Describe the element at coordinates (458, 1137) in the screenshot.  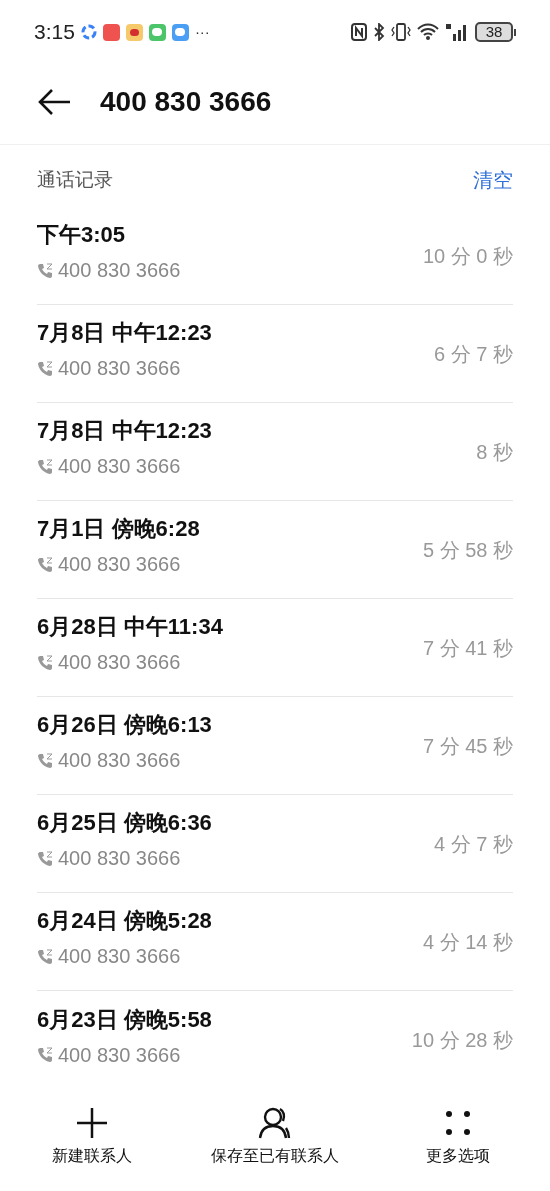
I see `action-button: 更多选项` at that location.